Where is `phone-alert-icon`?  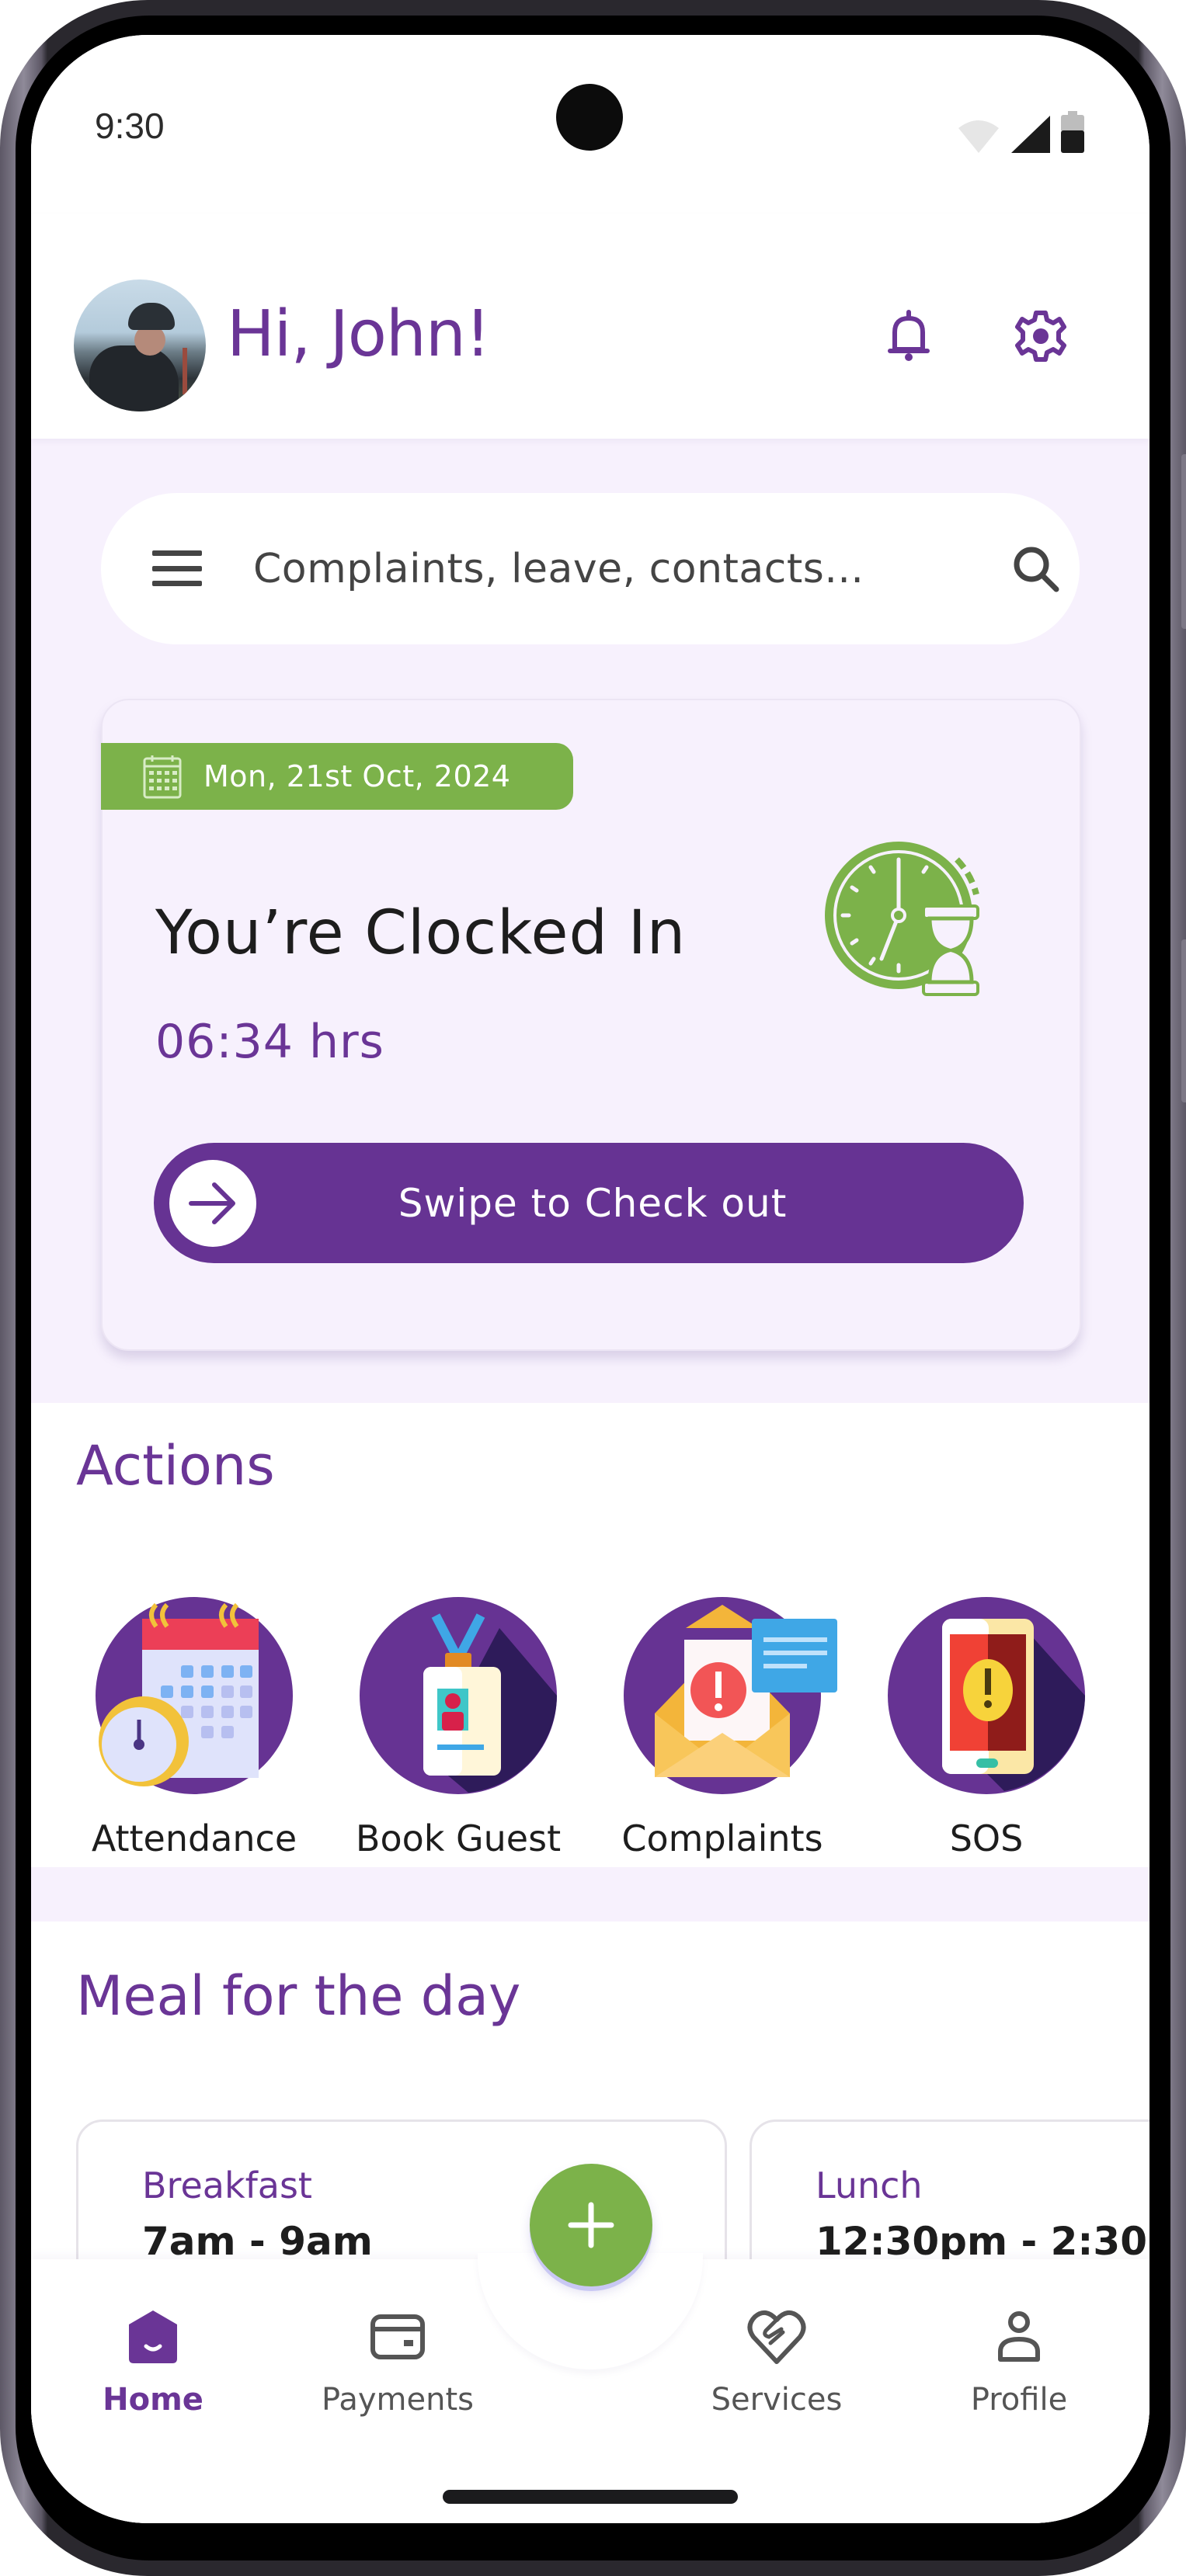 phone-alert-icon is located at coordinates (1013, 1705).